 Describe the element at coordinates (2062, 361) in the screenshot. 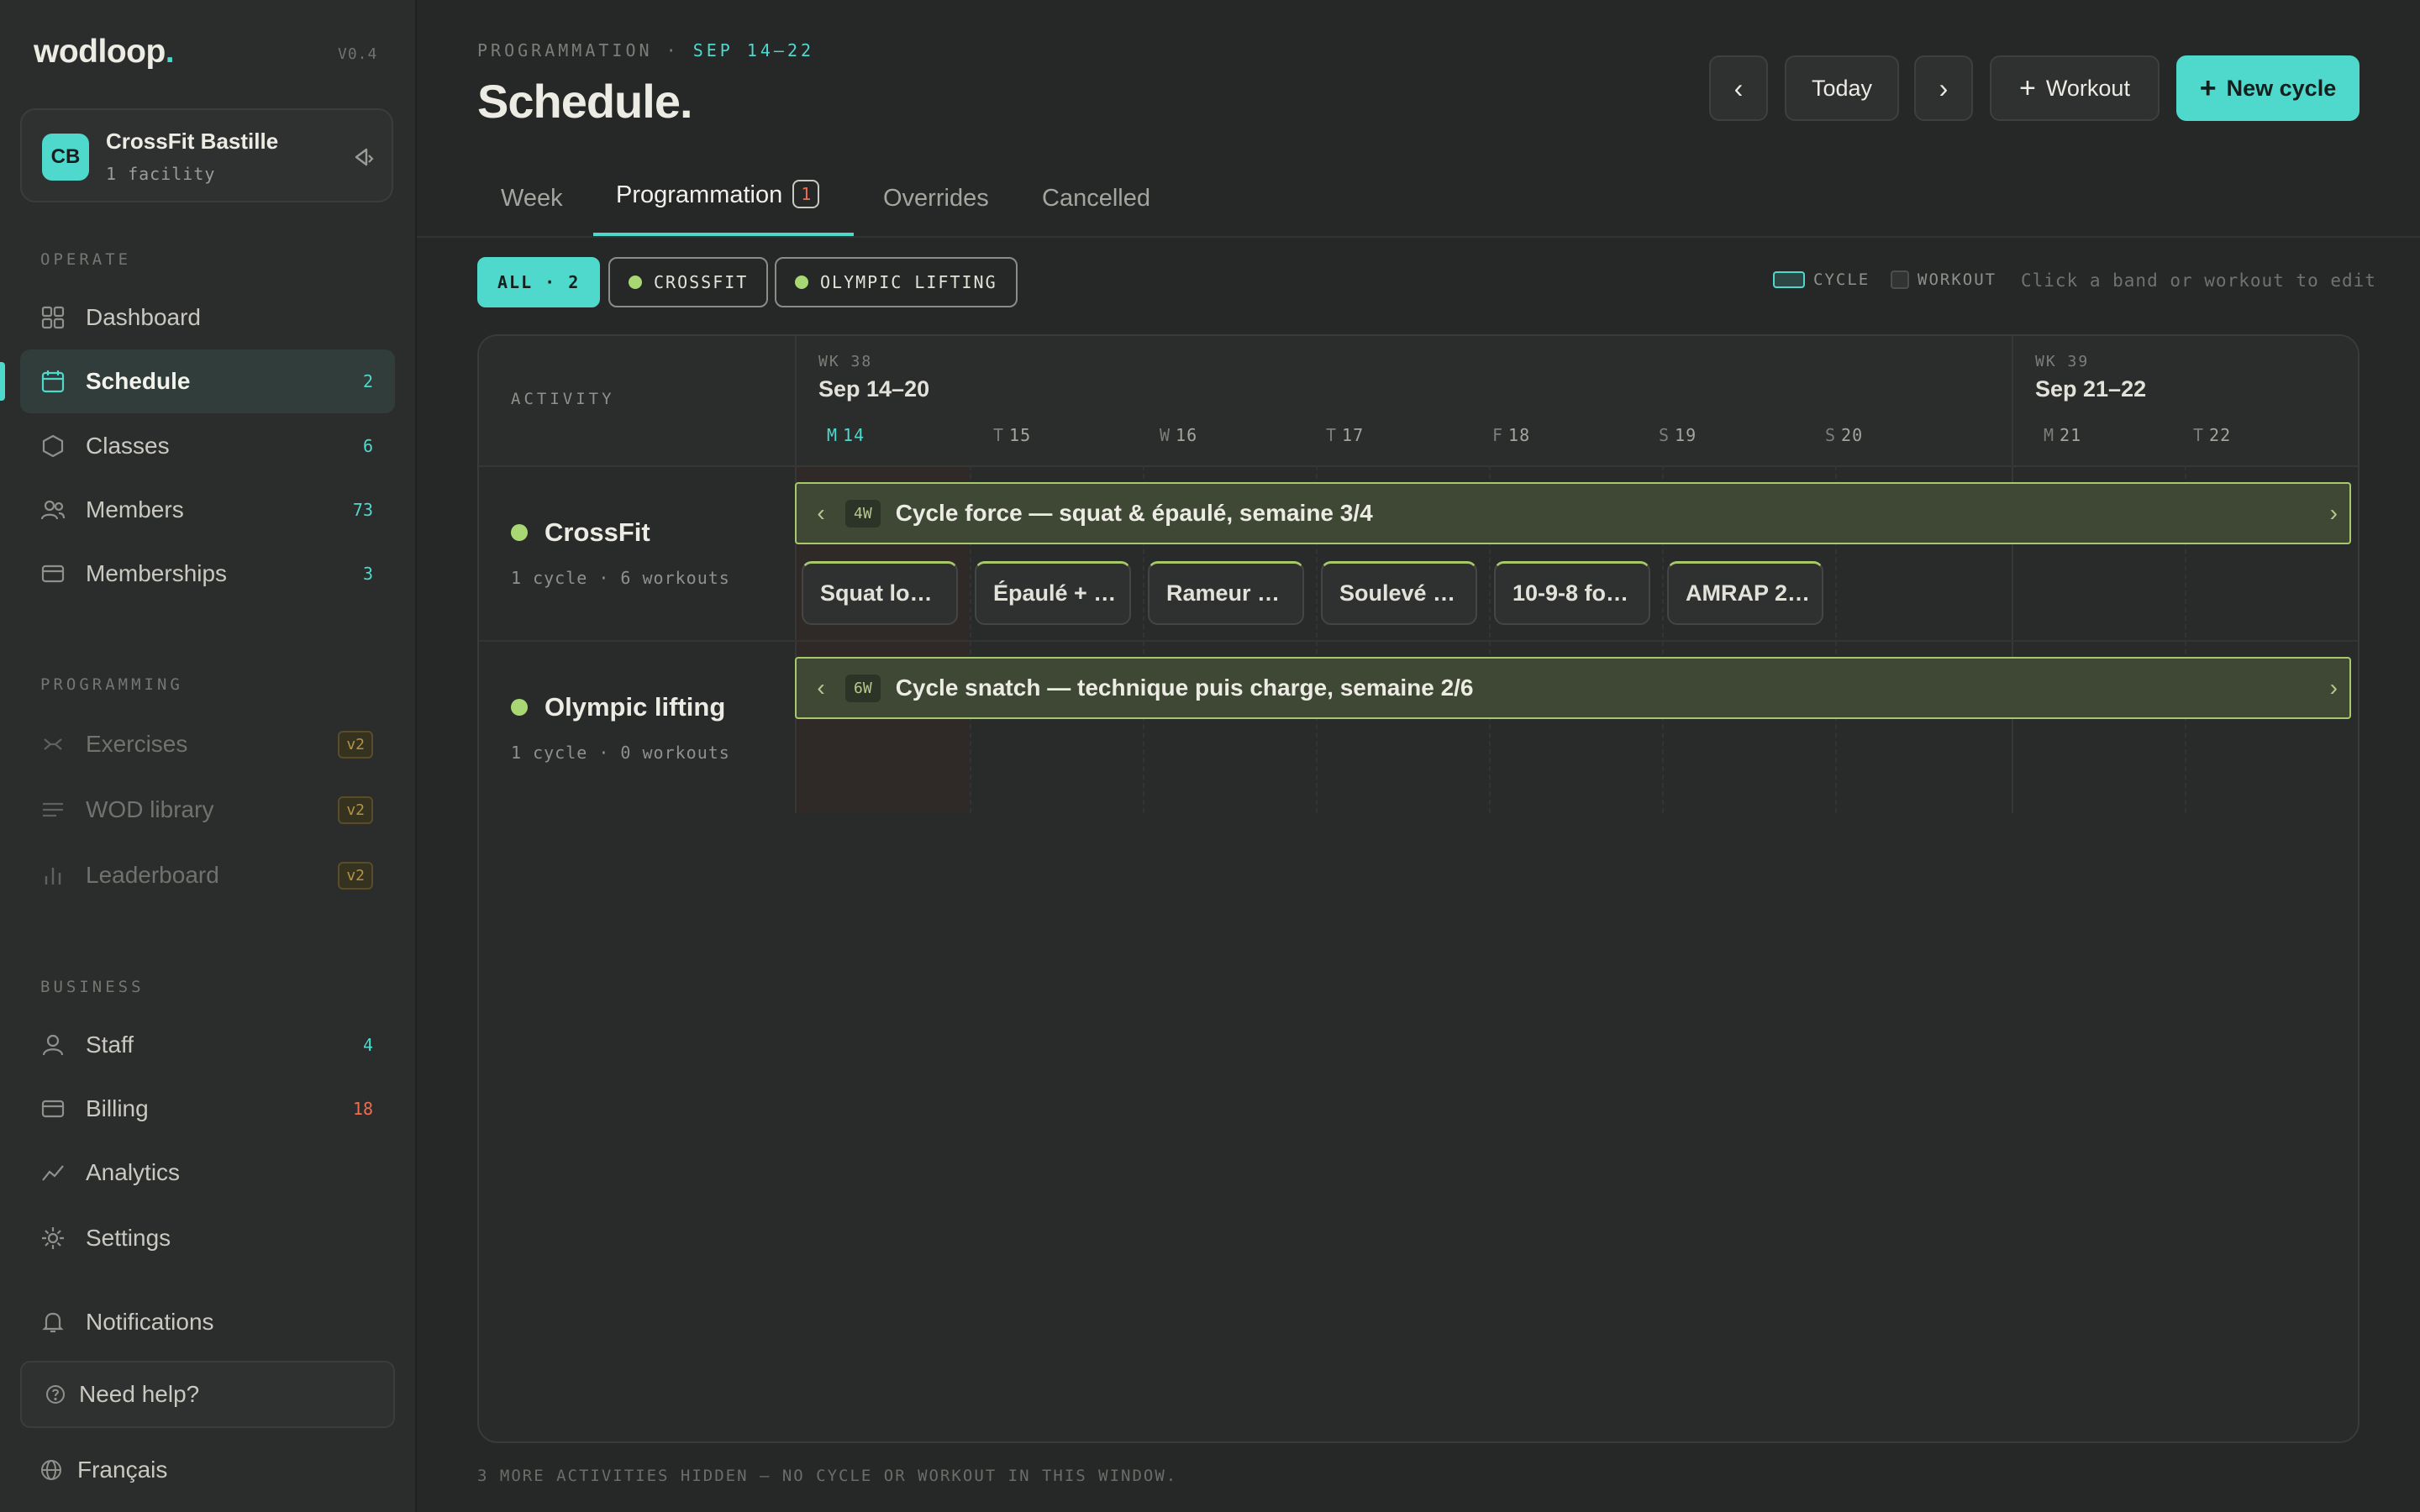

I see `week-label: WK 39` at that location.